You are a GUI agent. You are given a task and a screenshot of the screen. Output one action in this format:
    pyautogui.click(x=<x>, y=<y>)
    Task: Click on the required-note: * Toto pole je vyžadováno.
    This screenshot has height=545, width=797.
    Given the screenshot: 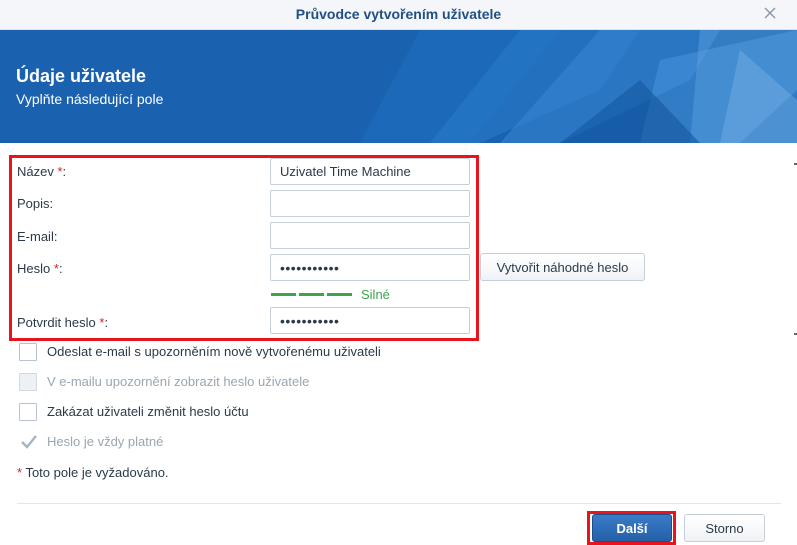 What is the action you would take?
    pyautogui.click(x=93, y=472)
    